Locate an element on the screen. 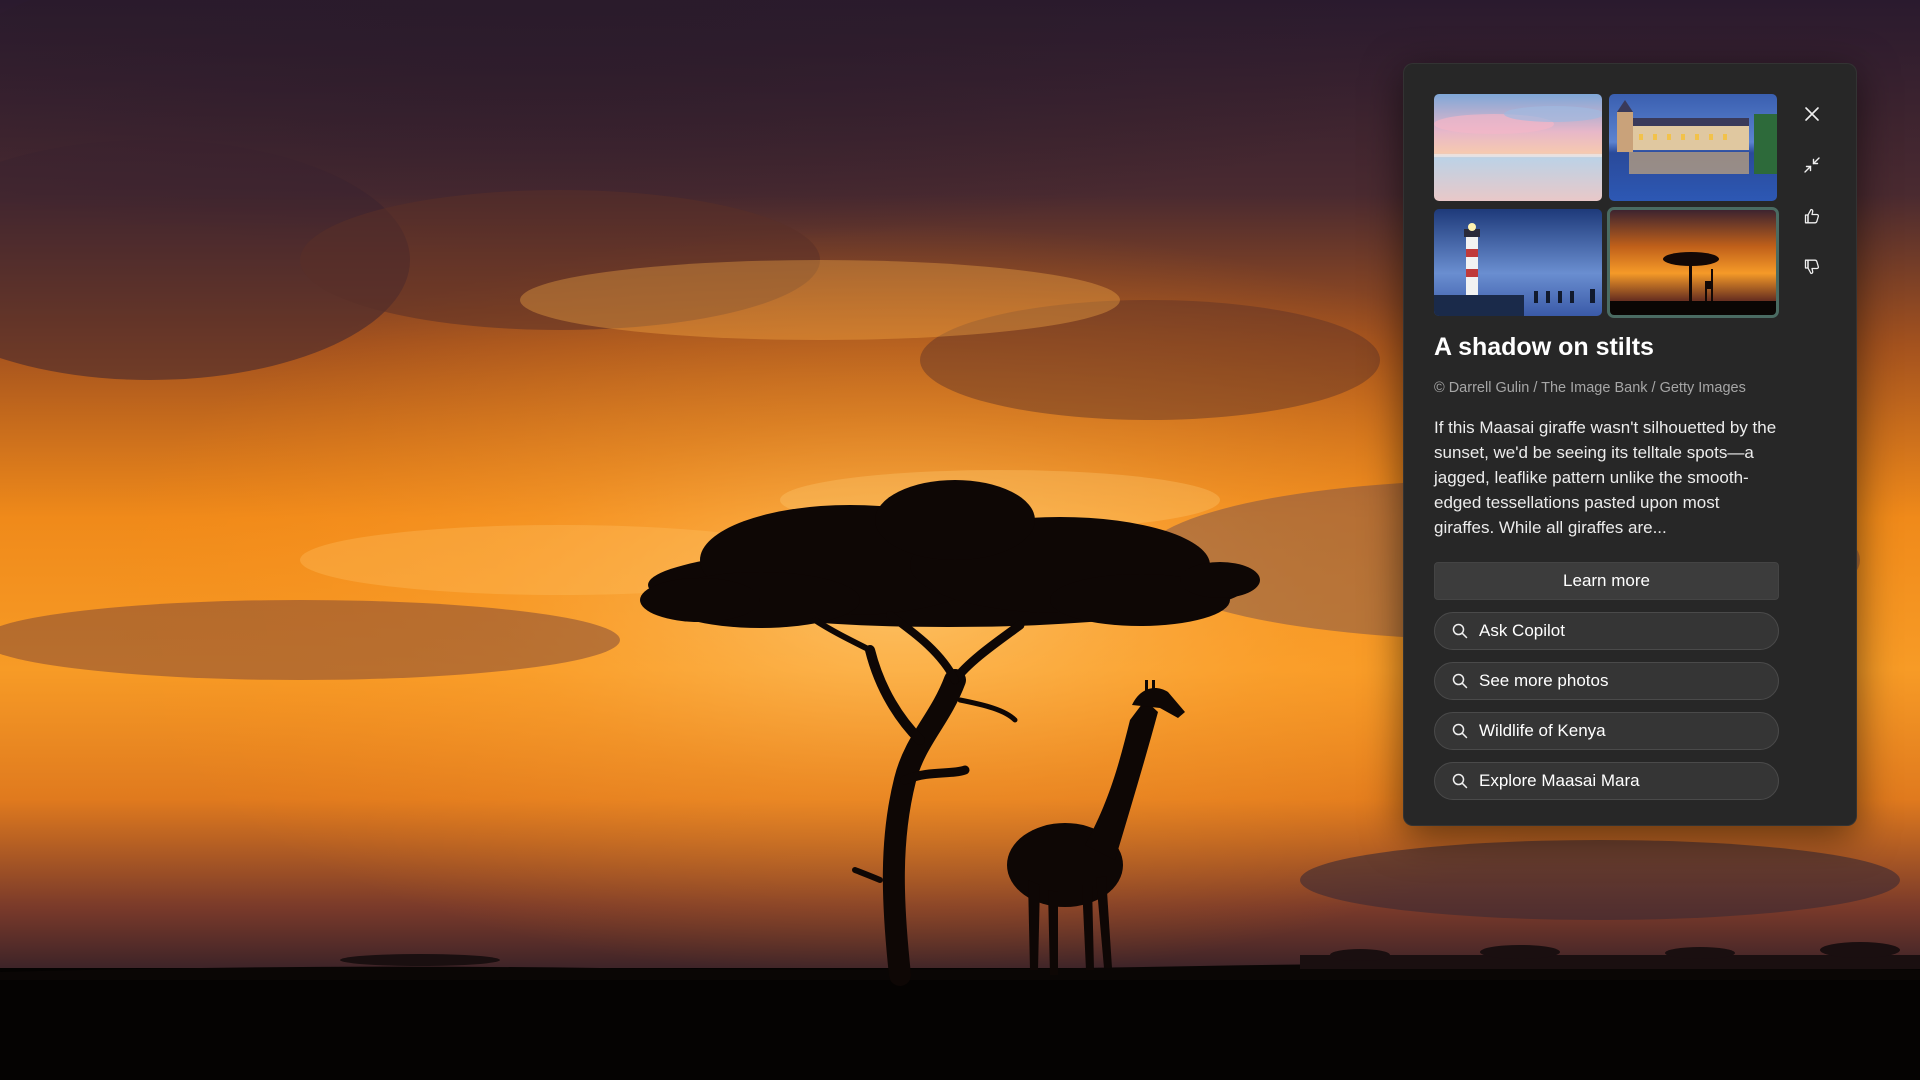  thumbnail-giraffe-acacia-sunset is located at coordinates (1693, 262).